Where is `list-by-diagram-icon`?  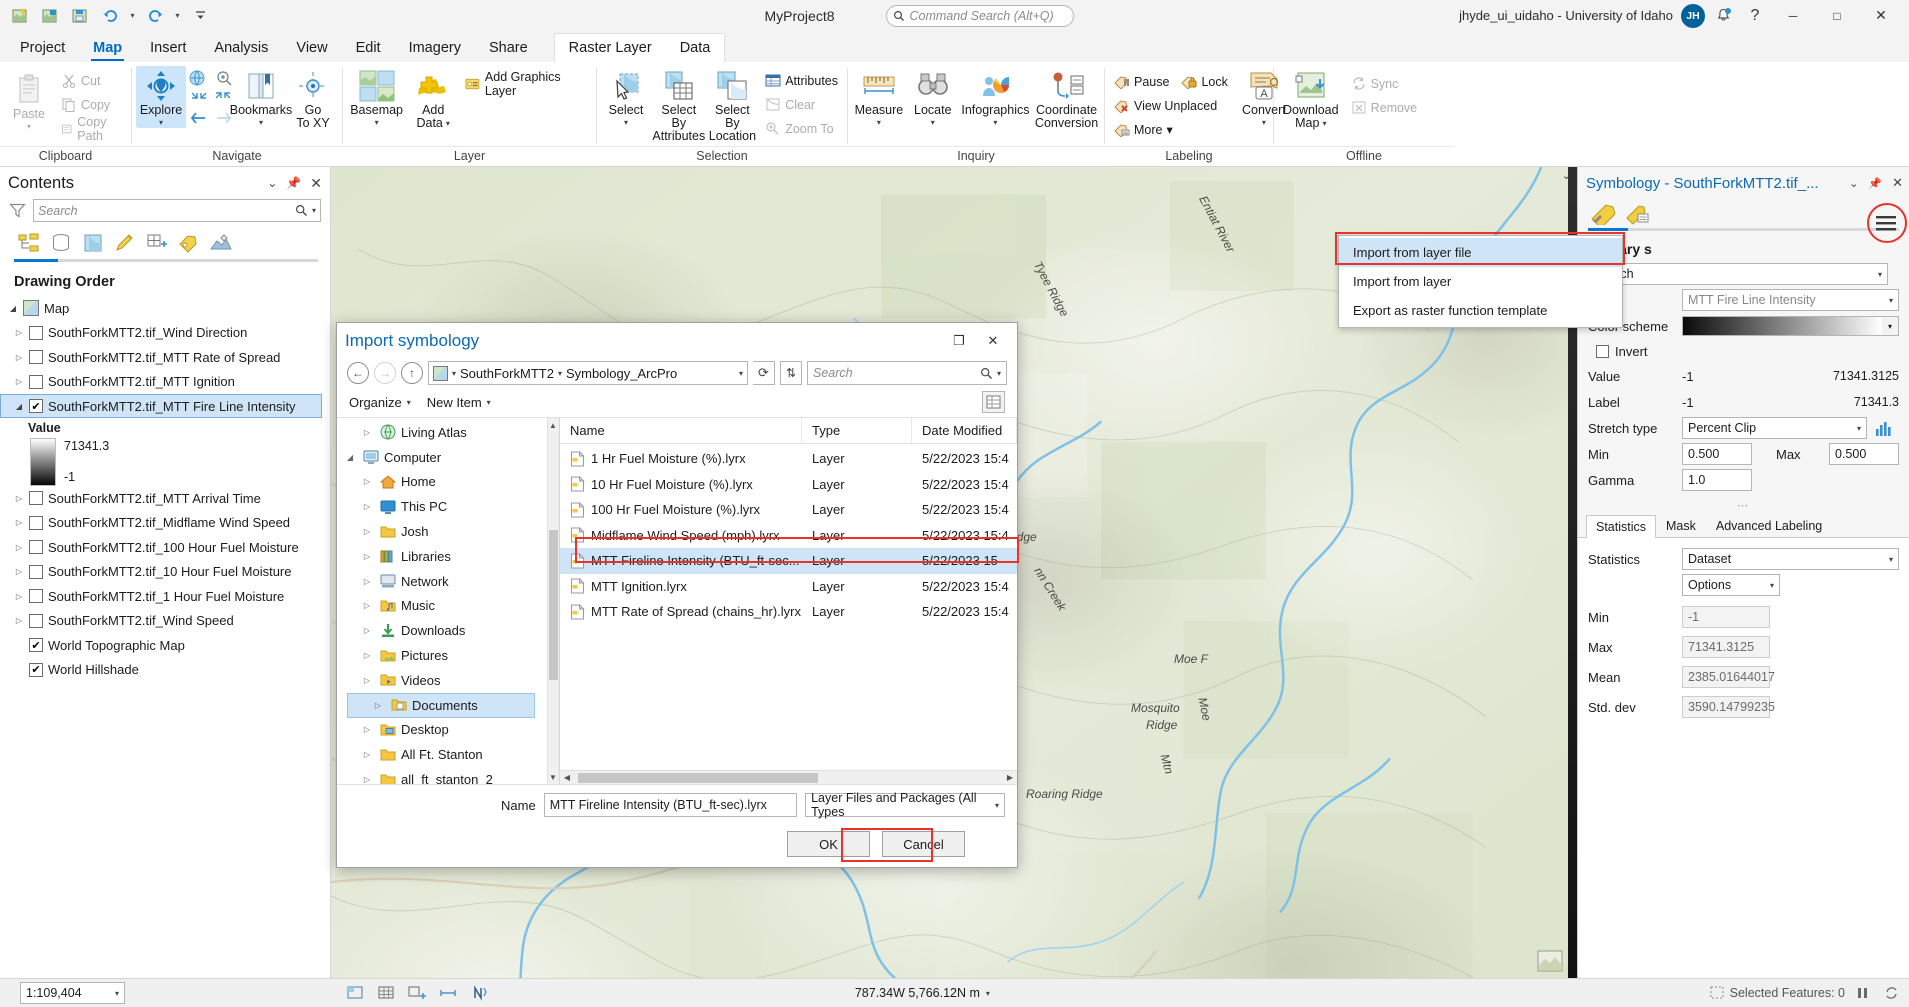
list-by-diagram-icon is located at coordinates (221, 243).